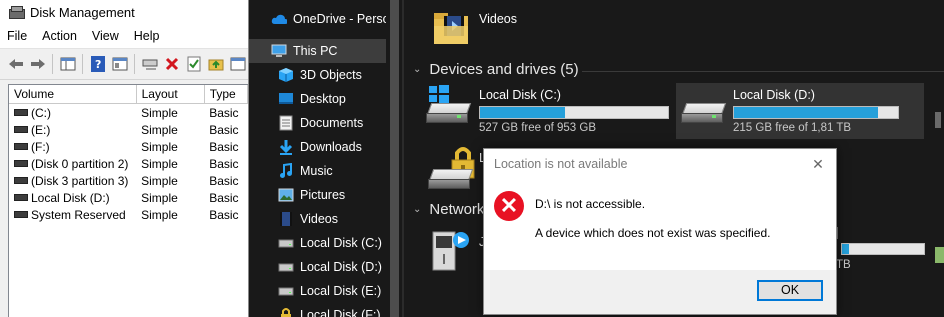  I want to click on dm-titlebar: Disk Management, so click(124, 12).